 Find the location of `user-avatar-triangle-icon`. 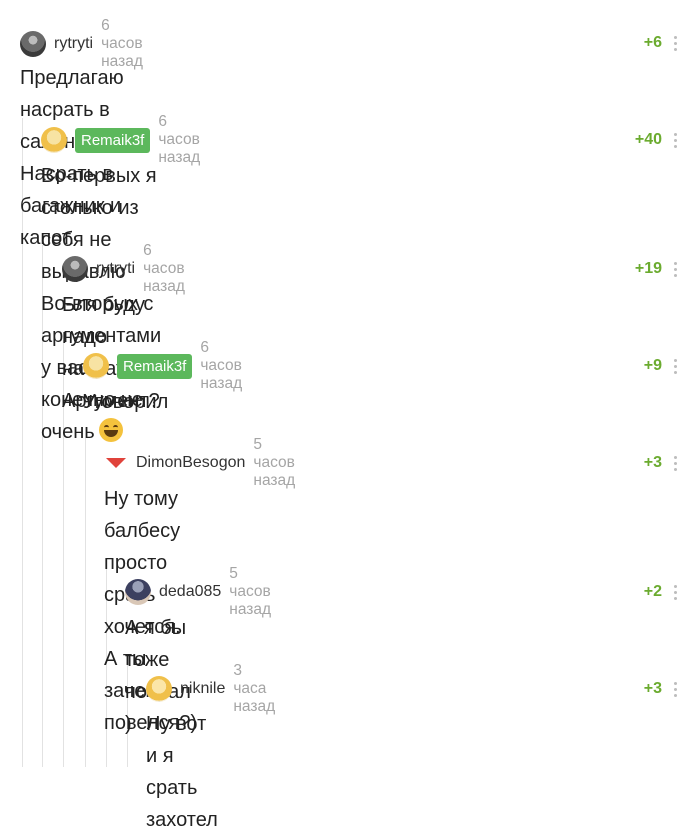

user-avatar-triangle-icon is located at coordinates (116, 463).